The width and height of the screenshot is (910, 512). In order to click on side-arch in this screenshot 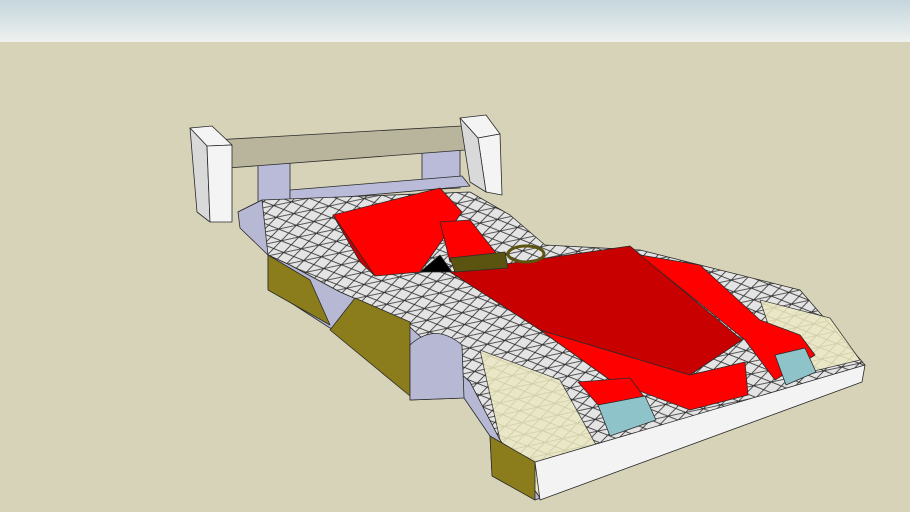, I will do `click(437, 367)`.